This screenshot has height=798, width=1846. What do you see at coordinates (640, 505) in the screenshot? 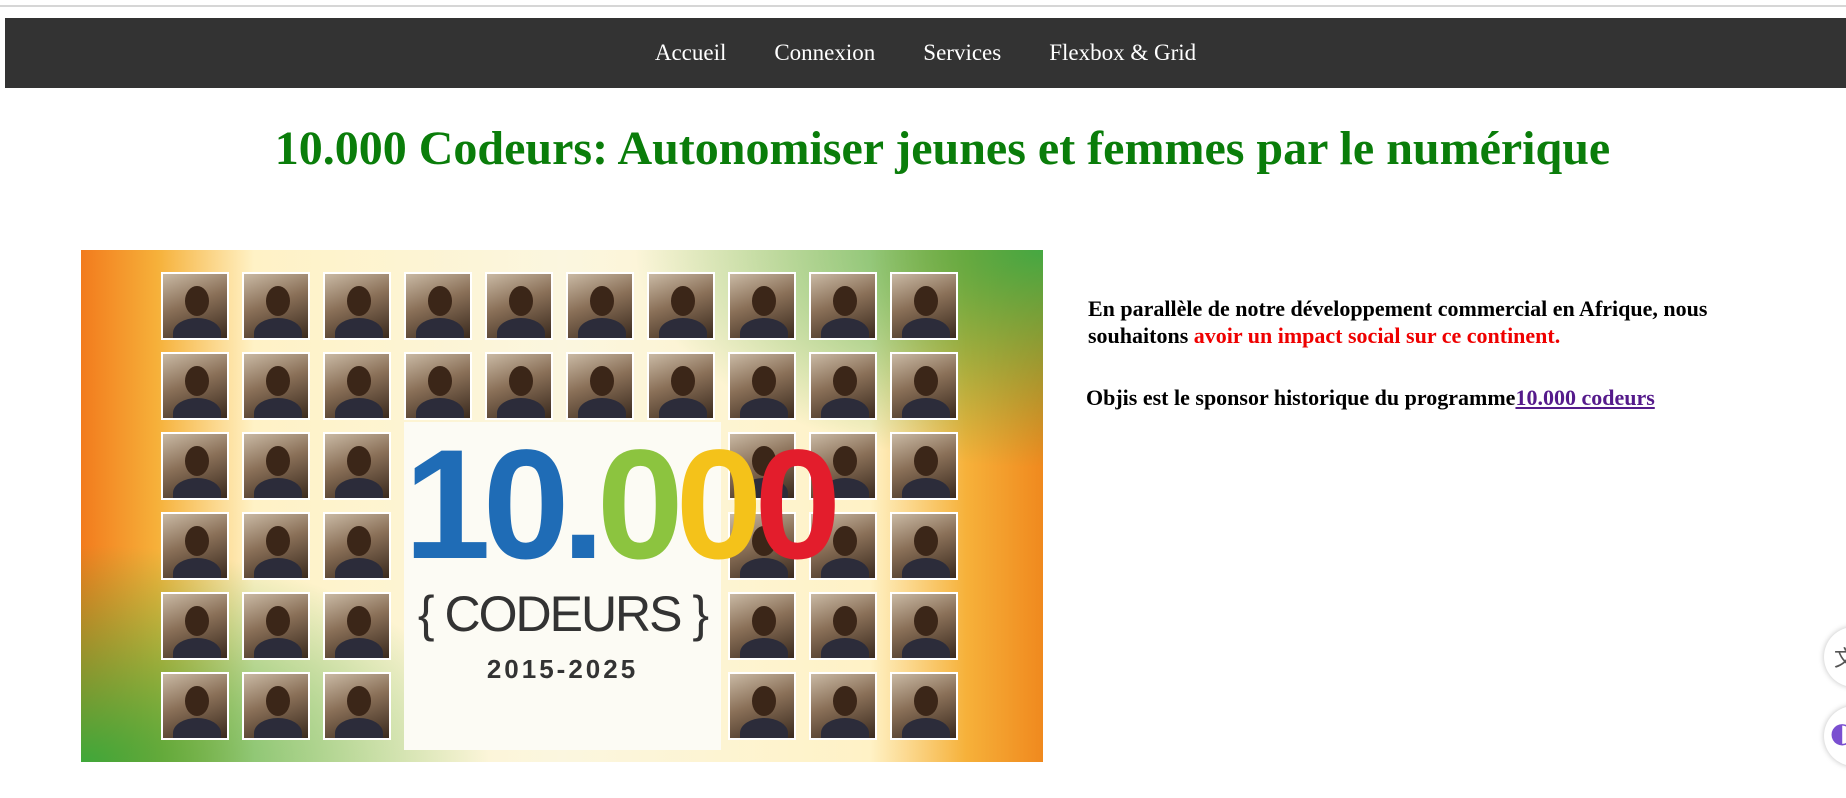
I see `logo-digit-zero-1: 0` at bounding box center [640, 505].